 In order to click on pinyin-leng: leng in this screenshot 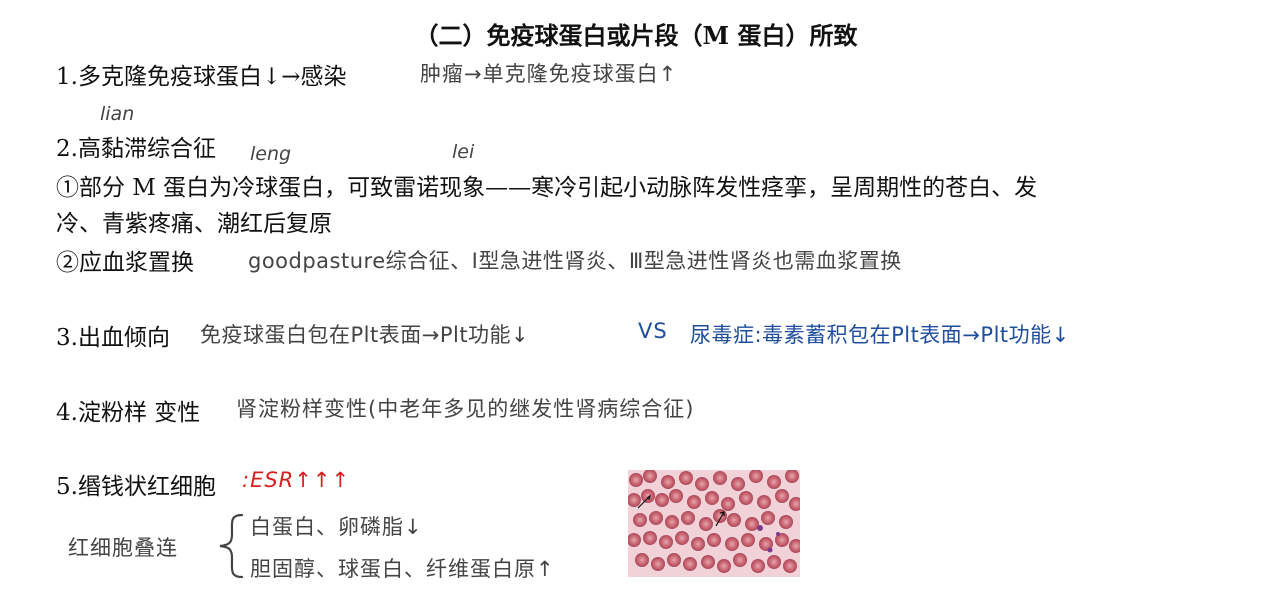, I will do `click(271, 154)`.